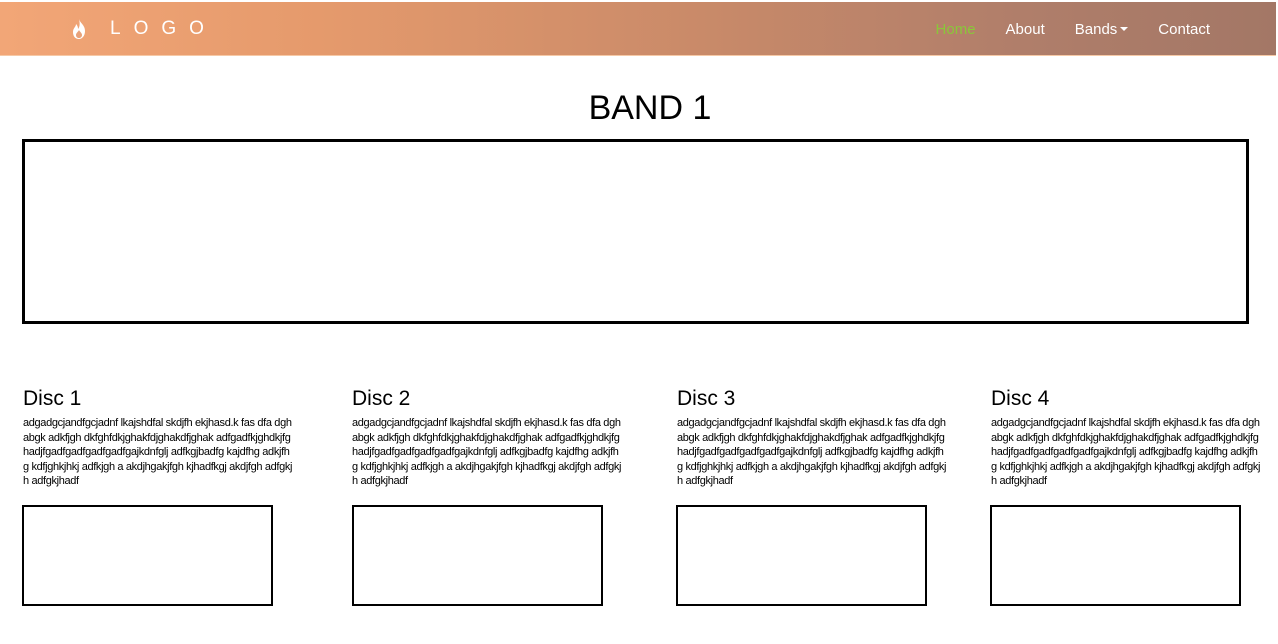 The width and height of the screenshot is (1278, 644). I want to click on nav-link-bands-label: Bands, so click(1096, 29).